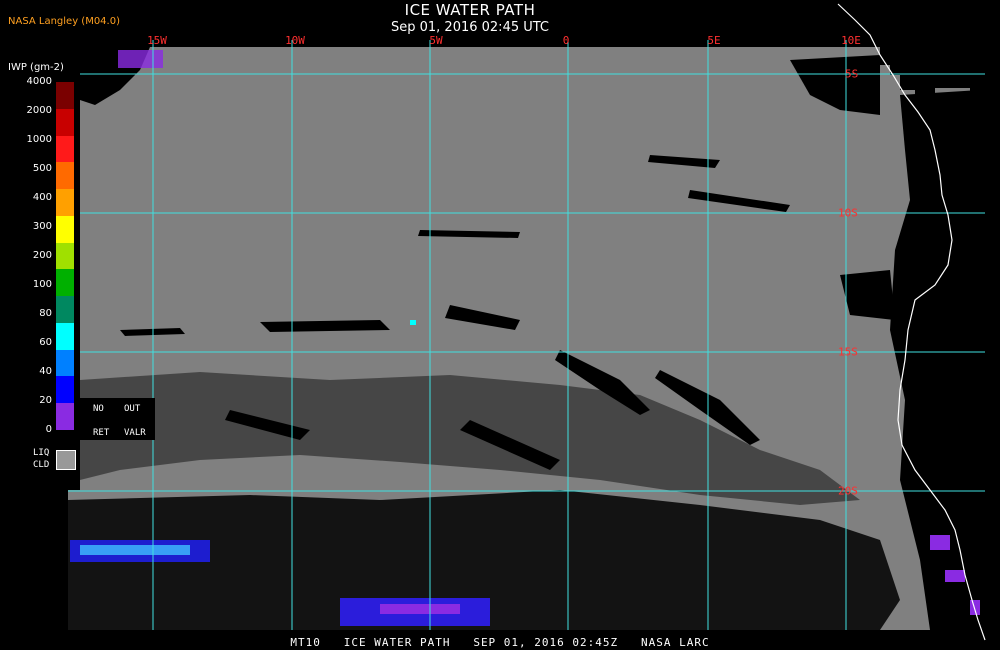  I want to click on lat-label-15s: 15S, so click(848, 352).